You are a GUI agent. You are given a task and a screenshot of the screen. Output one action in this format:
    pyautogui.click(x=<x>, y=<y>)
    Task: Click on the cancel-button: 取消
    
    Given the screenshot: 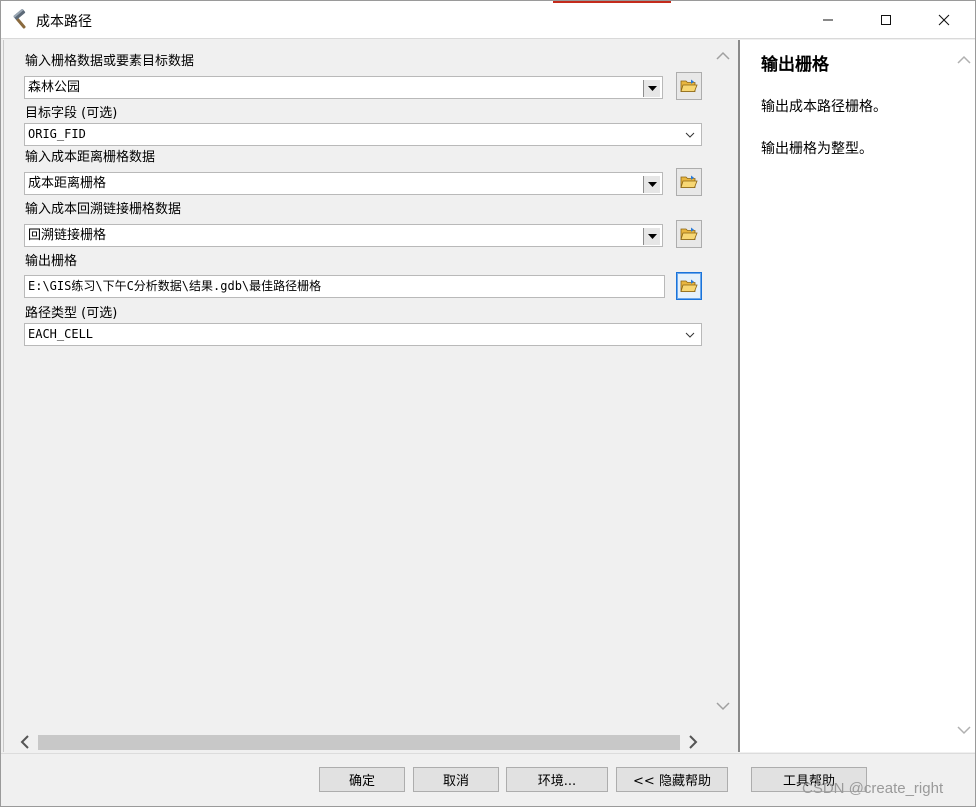 What is the action you would take?
    pyautogui.click(x=456, y=779)
    